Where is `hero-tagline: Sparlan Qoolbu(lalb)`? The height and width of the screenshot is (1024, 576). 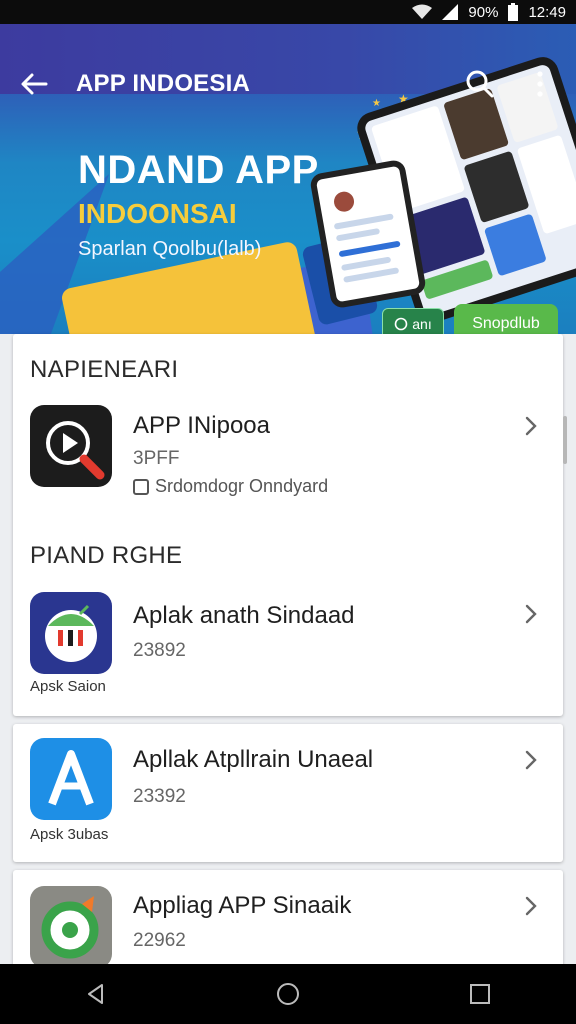
hero-tagline: Sparlan Qoolbu(lalb) is located at coordinates (170, 249).